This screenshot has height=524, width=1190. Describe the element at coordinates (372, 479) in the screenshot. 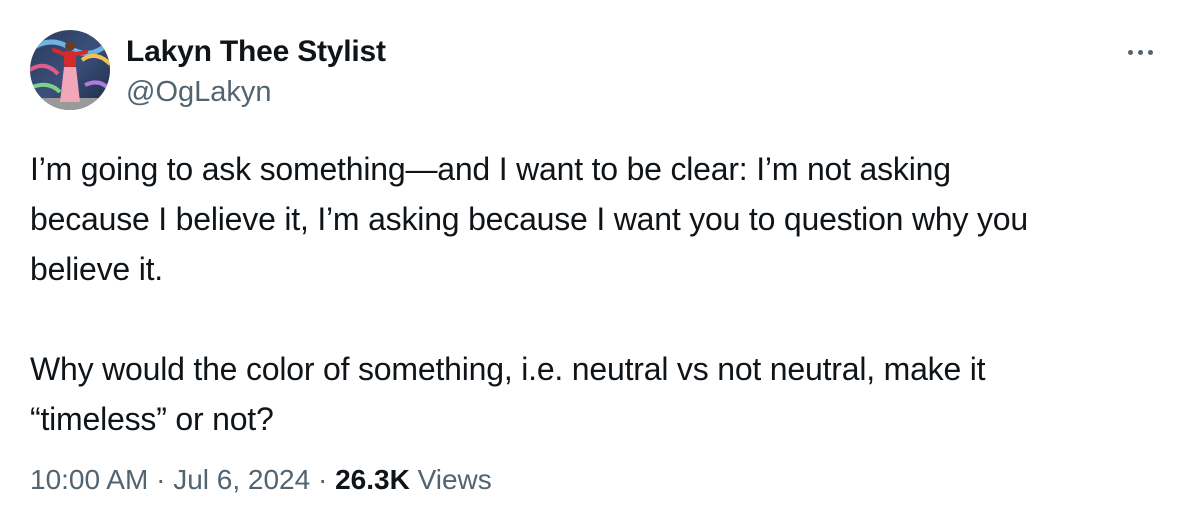

I see `views-count: 26.3K` at that location.